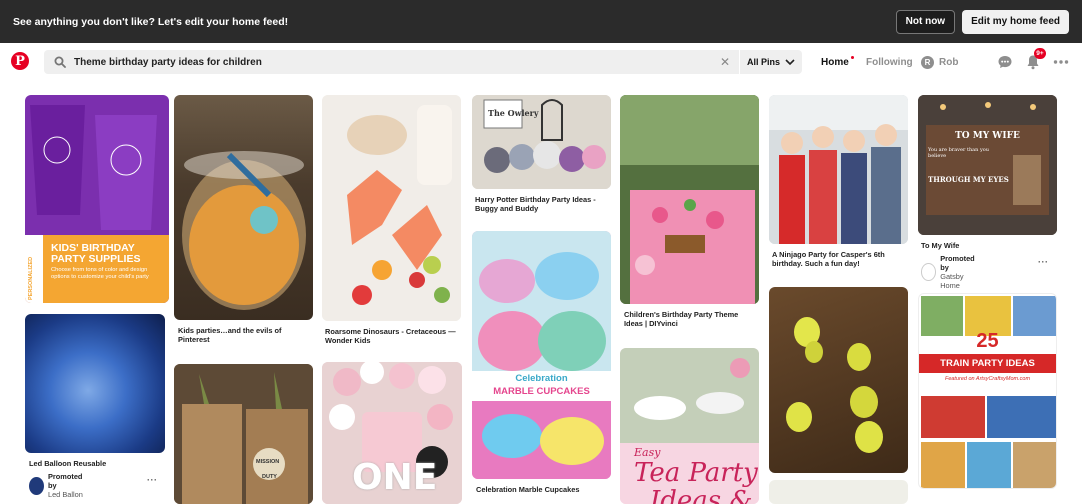 This screenshot has width=1082, height=504. I want to click on all-pins-label: All Pins, so click(763, 62).